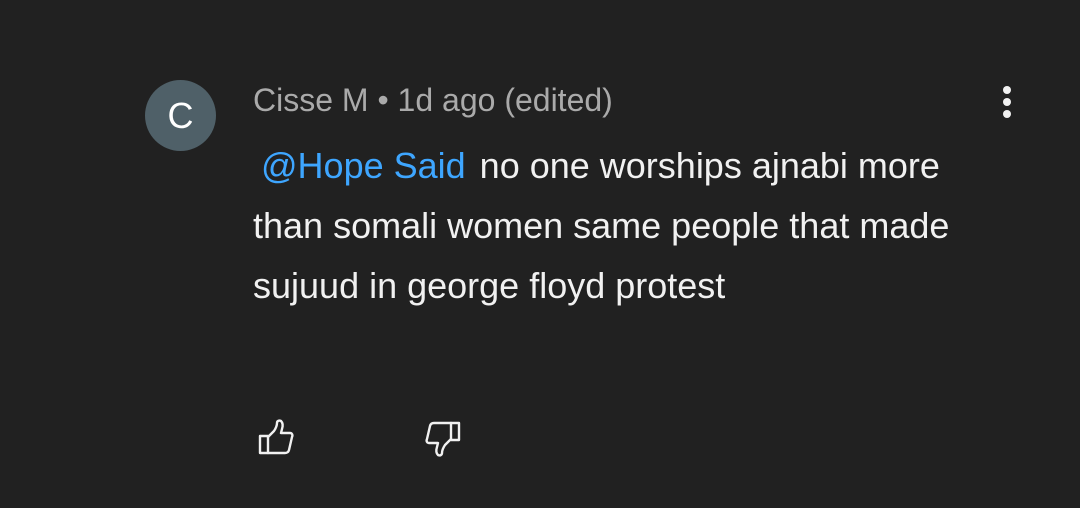 The height and width of the screenshot is (508, 1080). What do you see at coordinates (558, 100) in the screenshot?
I see `edited-label: (edited)` at bounding box center [558, 100].